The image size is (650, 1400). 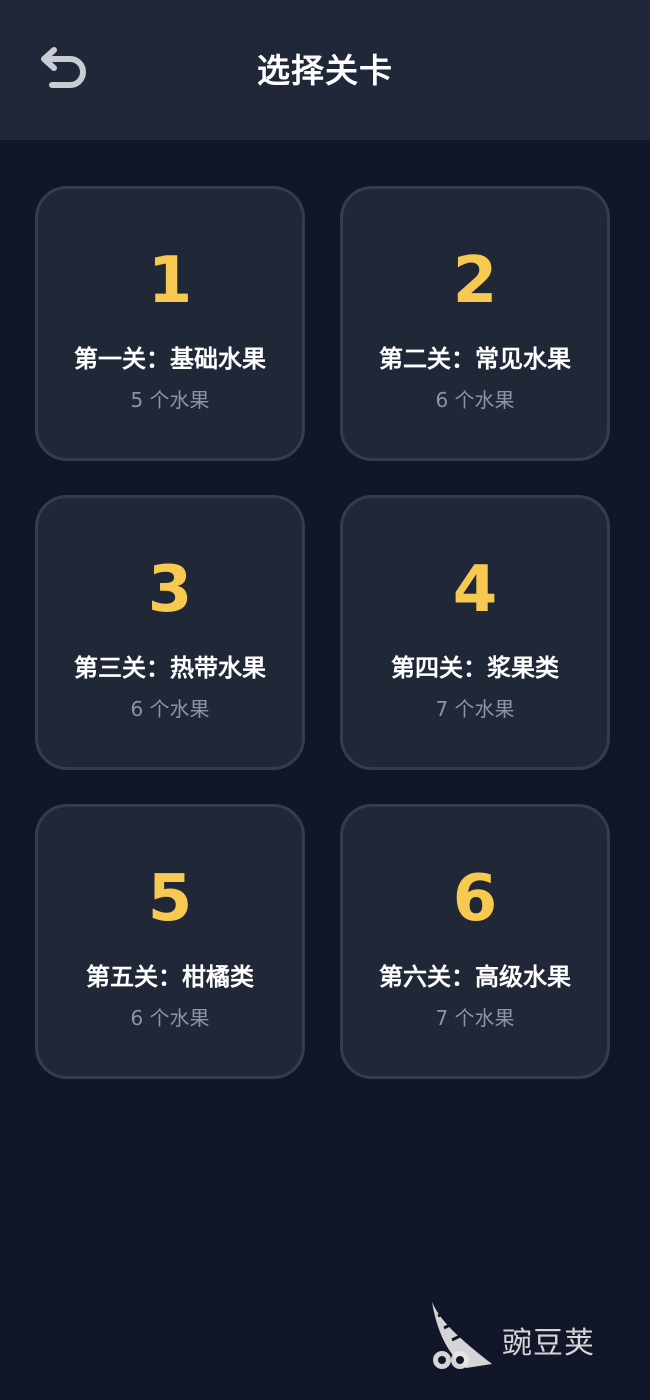 I want to click on level-card-6: 6 第六关：高级水果 7 个水果, so click(x=475, y=941).